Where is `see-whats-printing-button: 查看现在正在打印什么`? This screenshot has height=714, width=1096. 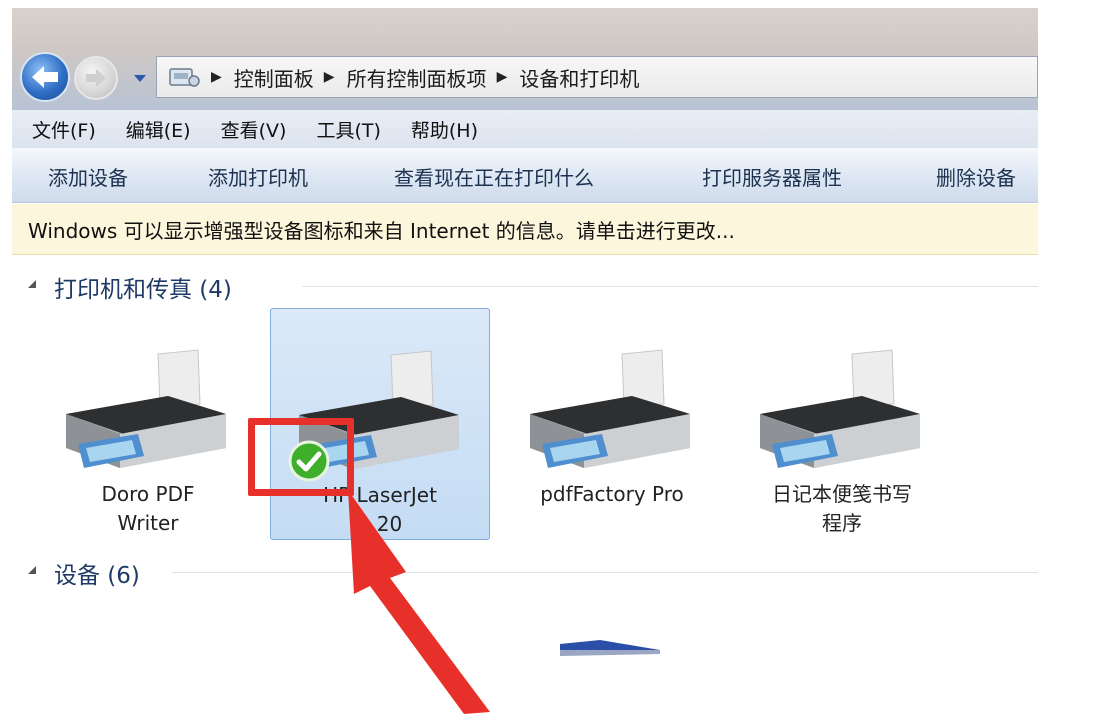 see-whats-printing-button: 查看现在正在打印什么 is located at coordinates (494, 176).